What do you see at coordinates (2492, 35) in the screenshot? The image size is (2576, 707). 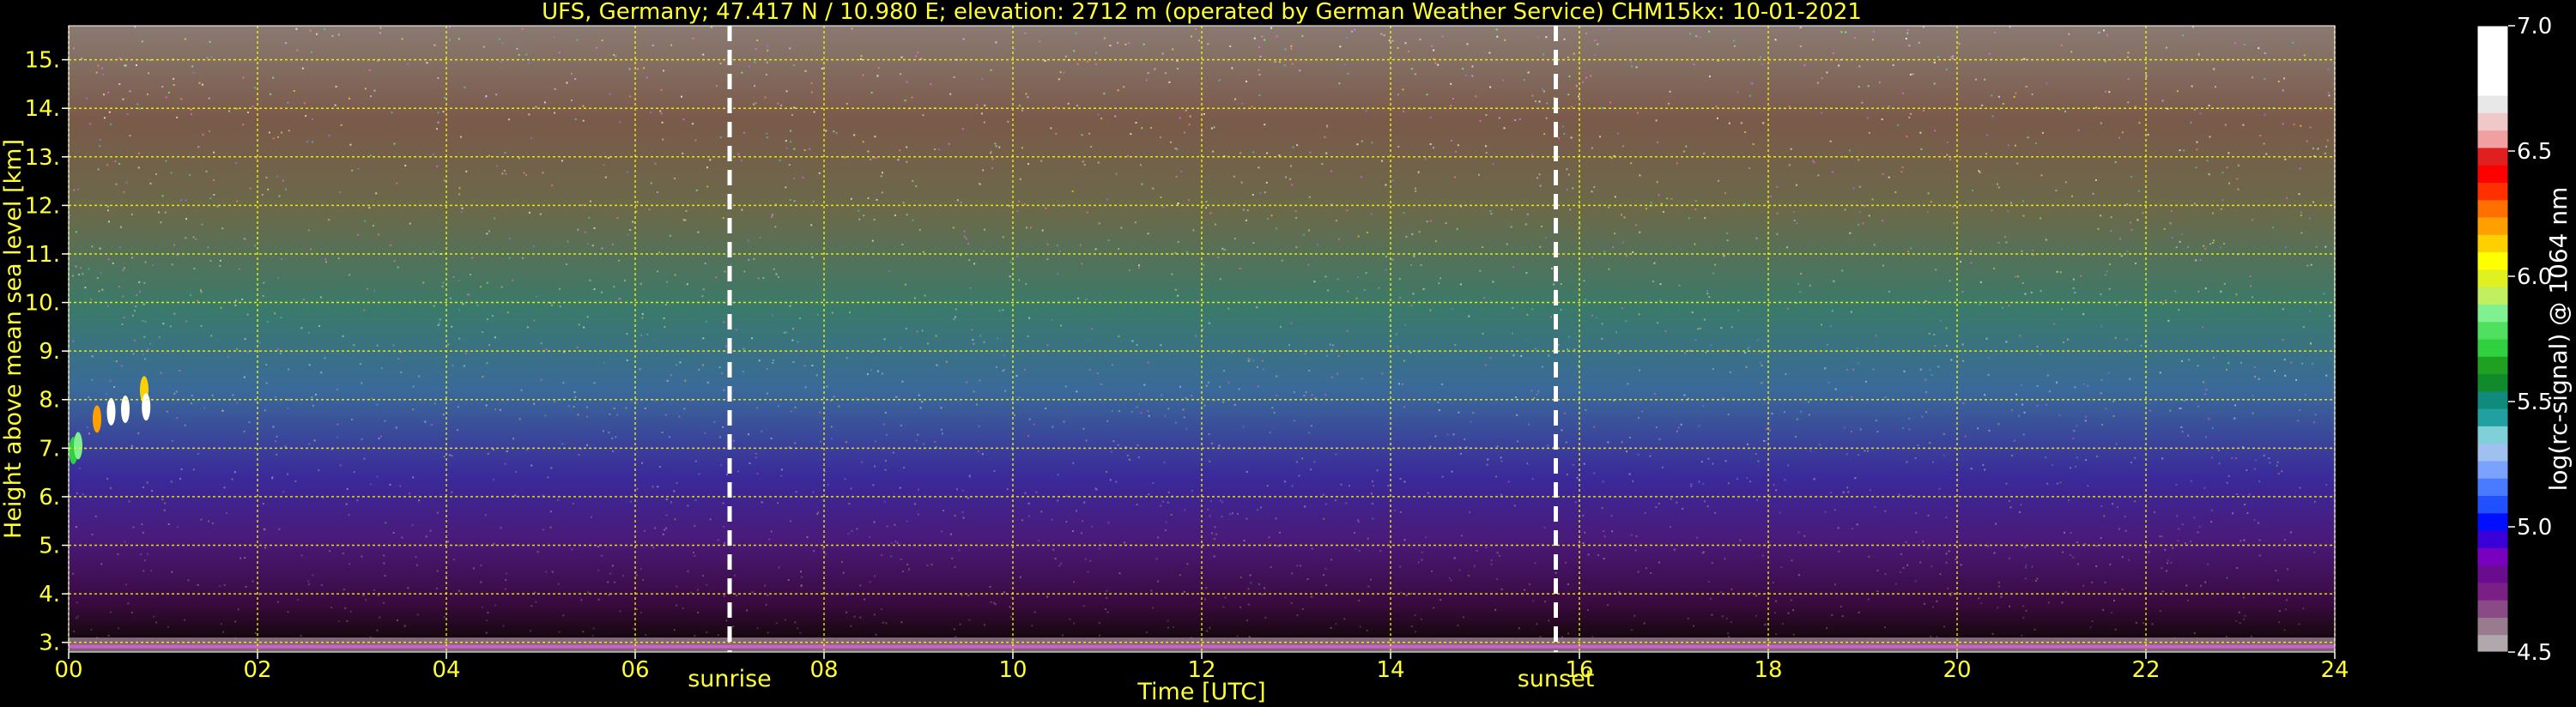 I see `colorbar-segment` at bounding box center [2492, 35].